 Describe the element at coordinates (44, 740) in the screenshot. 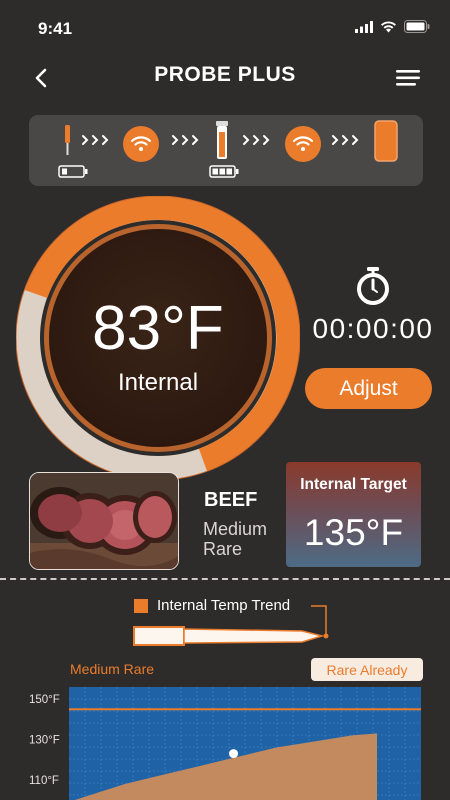

I see `y-tick-label: 130°F` at that location.